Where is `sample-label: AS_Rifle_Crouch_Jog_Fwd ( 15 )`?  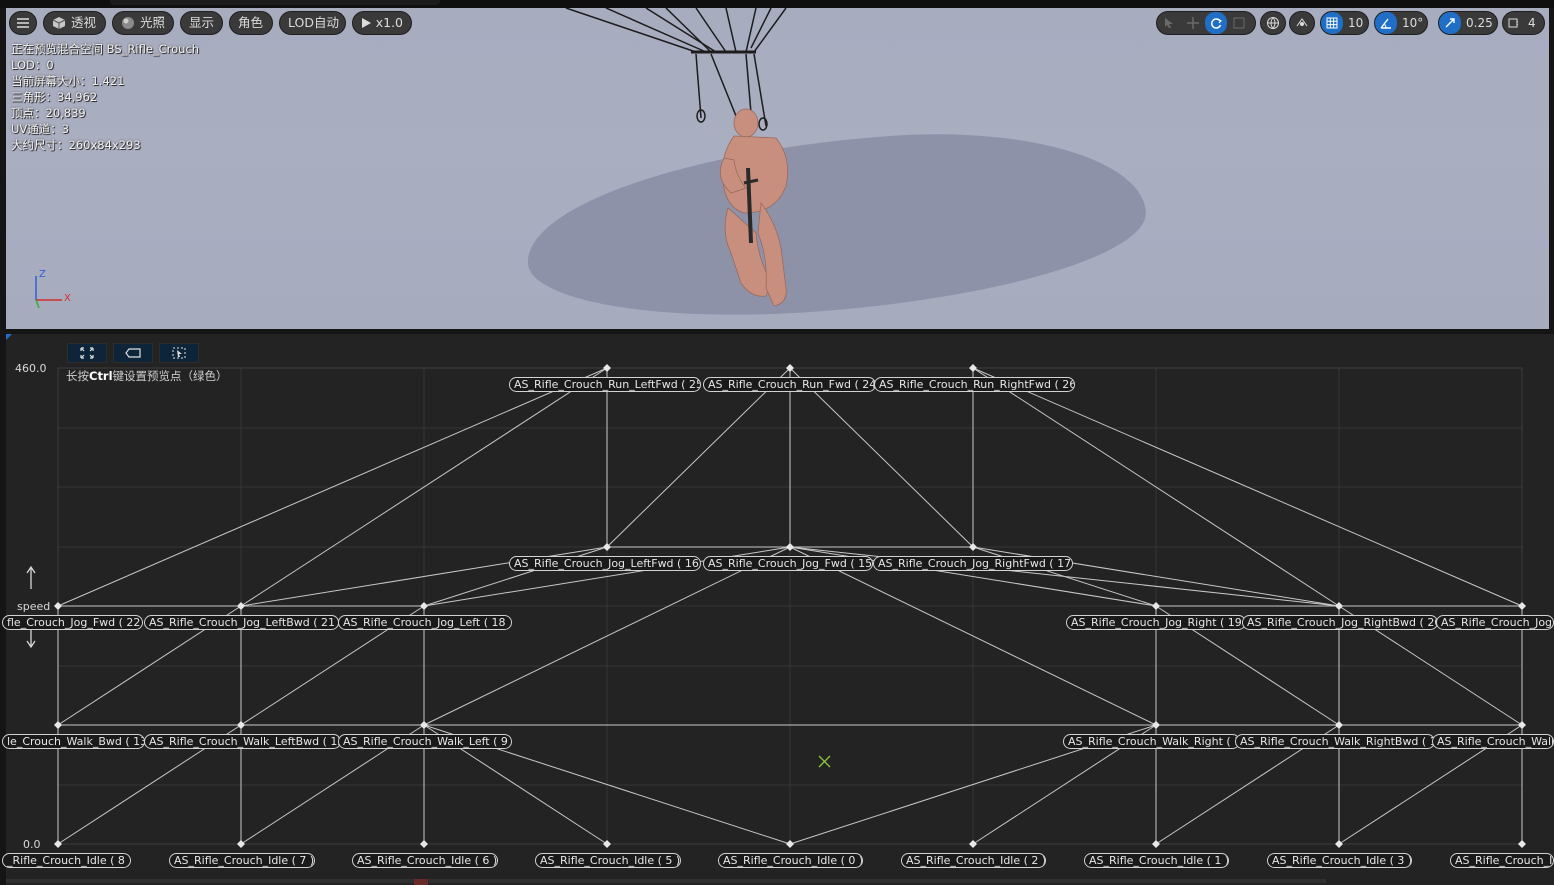 sample-label: AS_Rifle_Crouch_Jog_Fwd ( 15 ) is located at coordinates (788, 563).